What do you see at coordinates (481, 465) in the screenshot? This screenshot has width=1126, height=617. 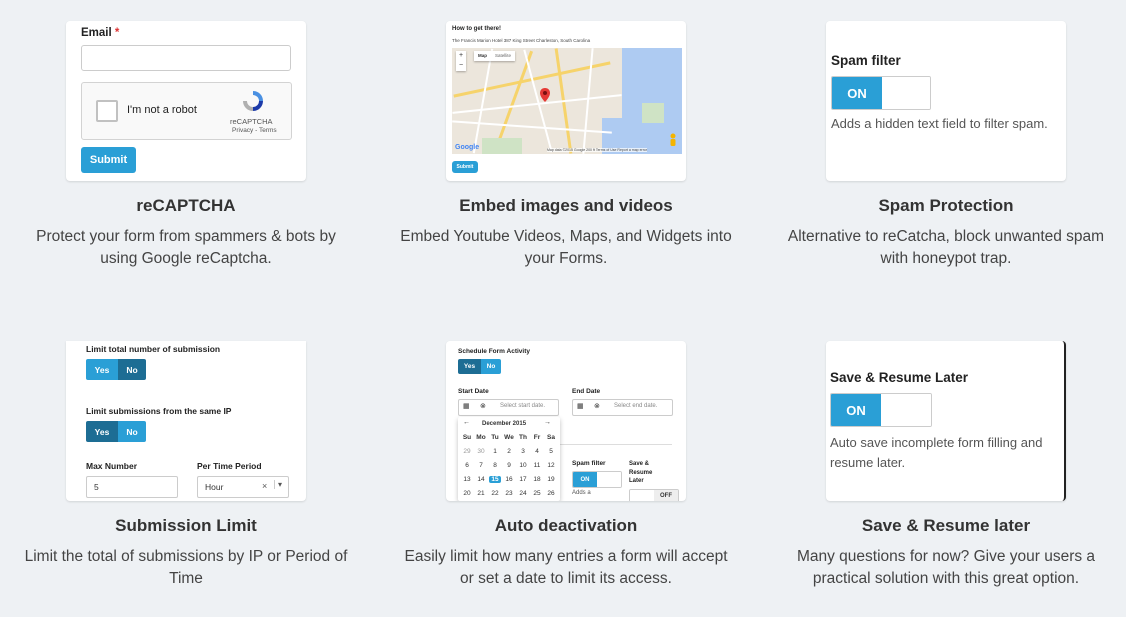 I see `calendar-day: 7` at bounding box center [481, 465].